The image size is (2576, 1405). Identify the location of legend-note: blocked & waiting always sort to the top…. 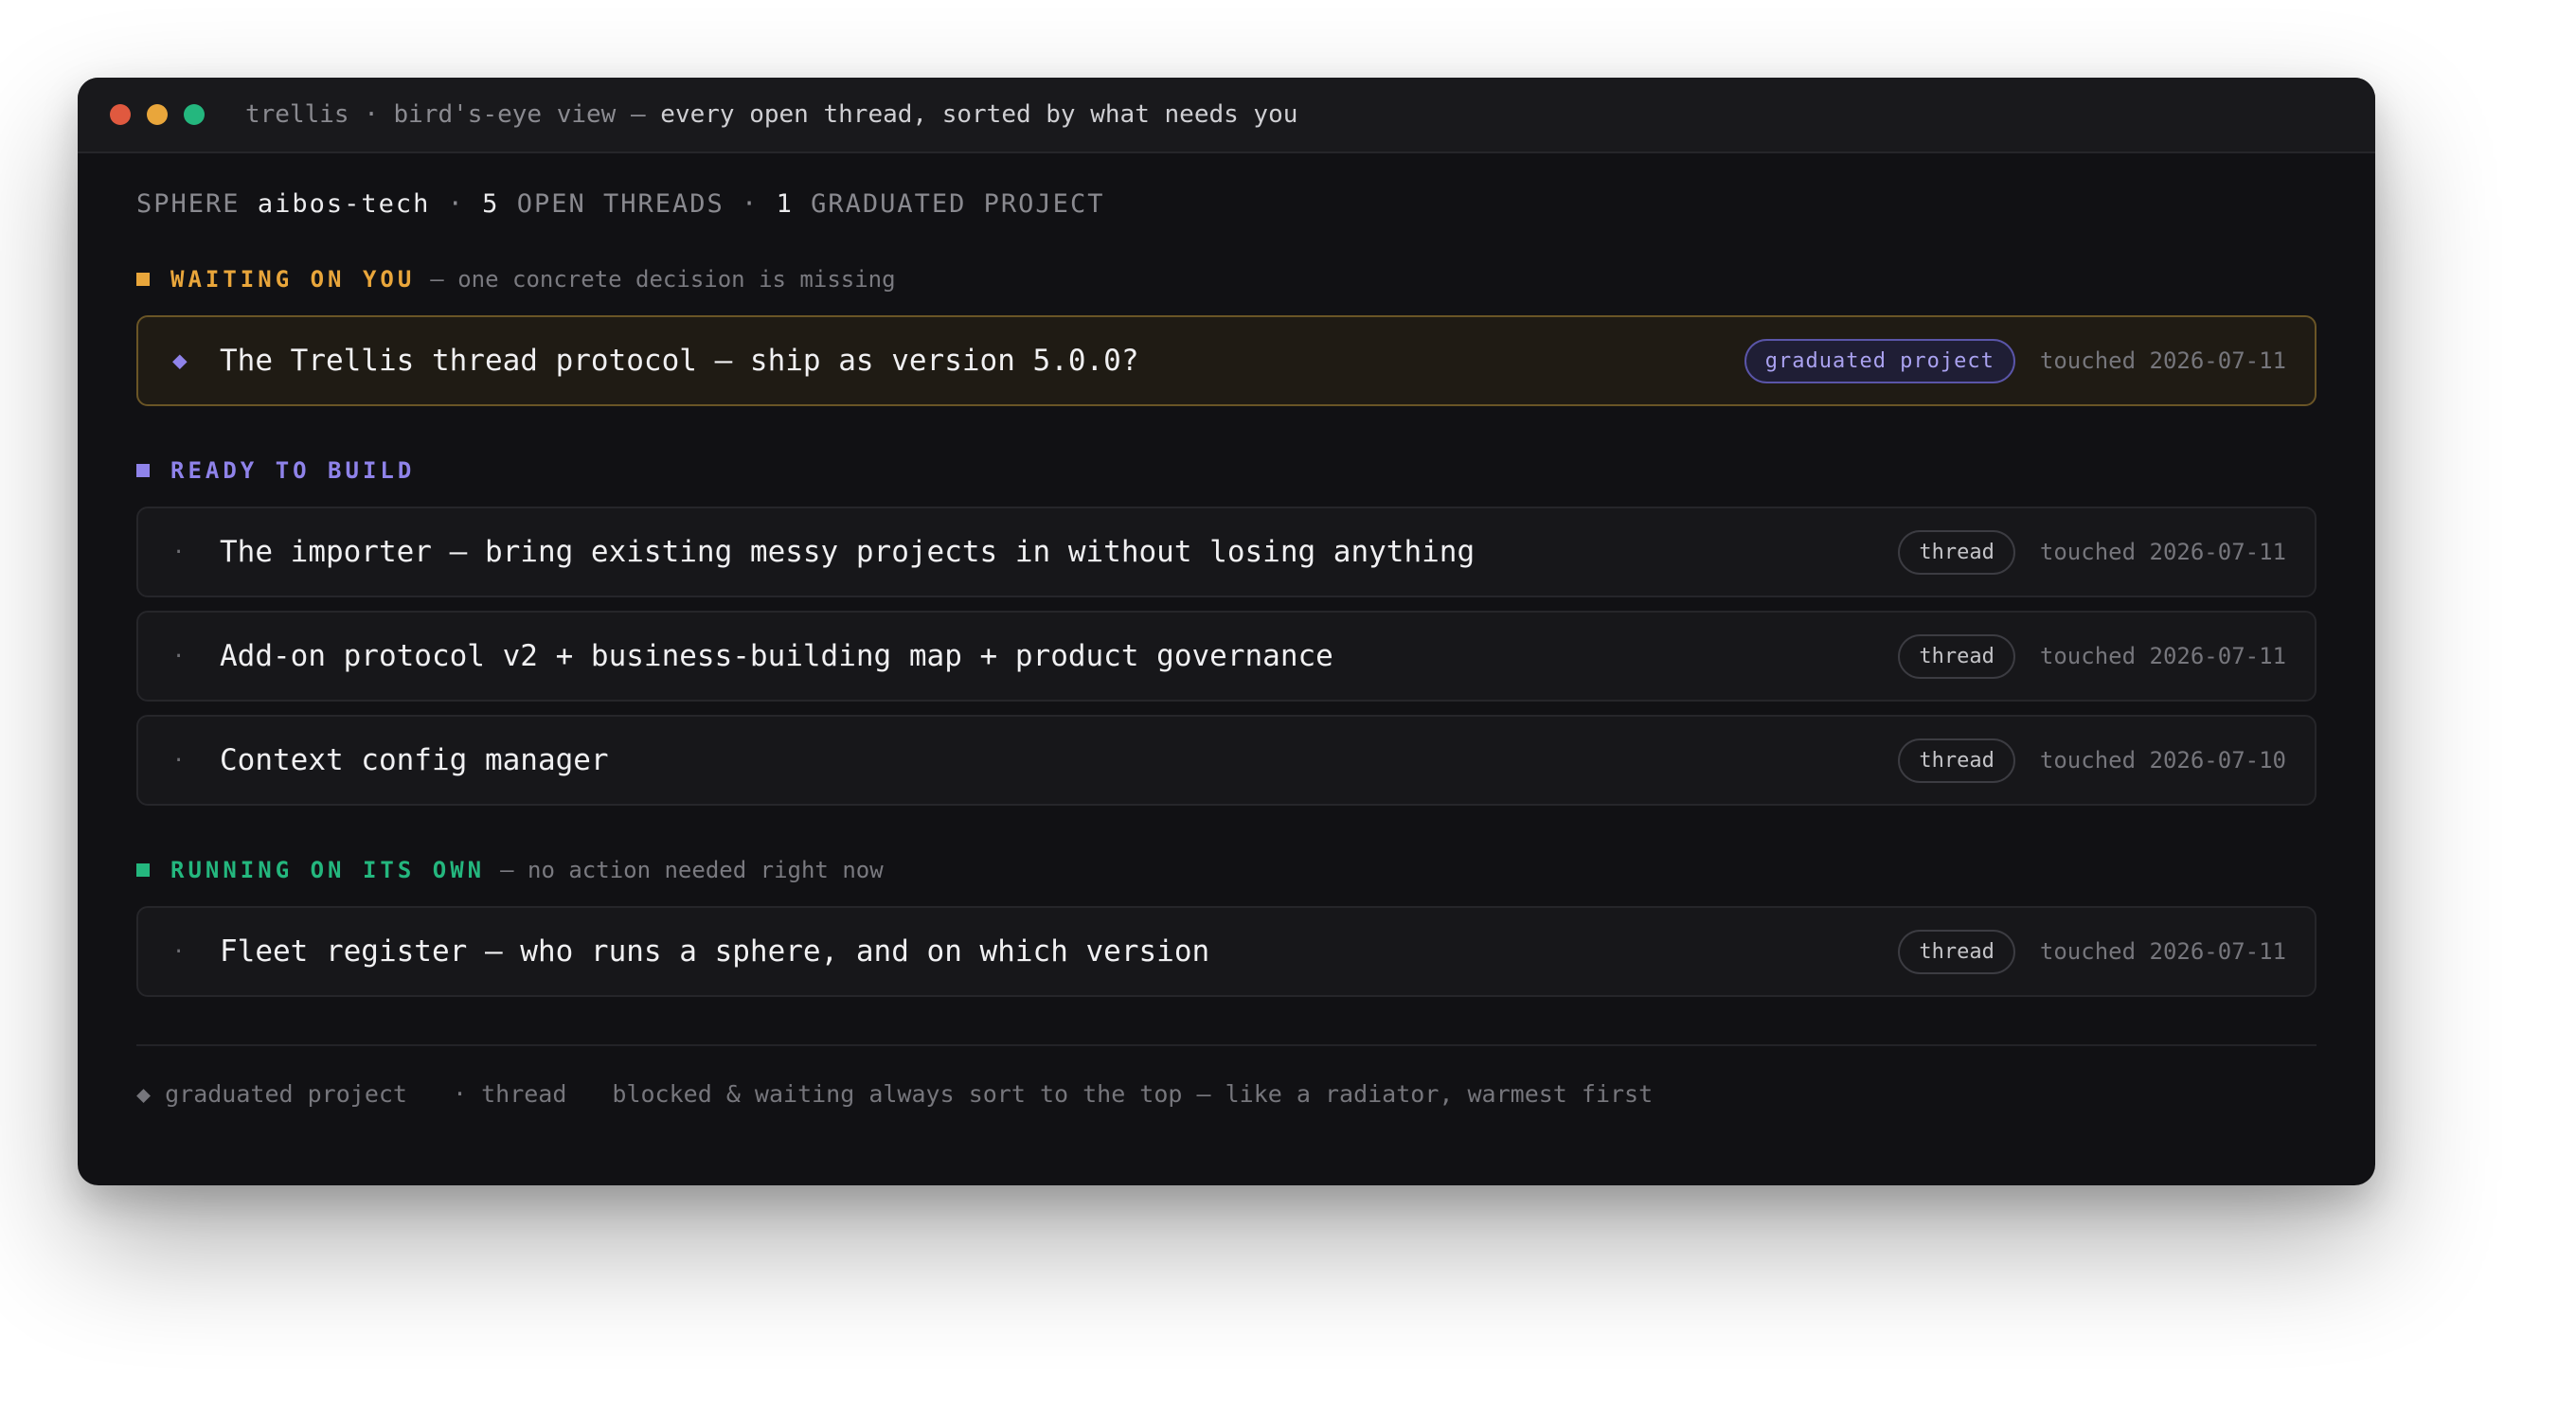
(1133, 1094).